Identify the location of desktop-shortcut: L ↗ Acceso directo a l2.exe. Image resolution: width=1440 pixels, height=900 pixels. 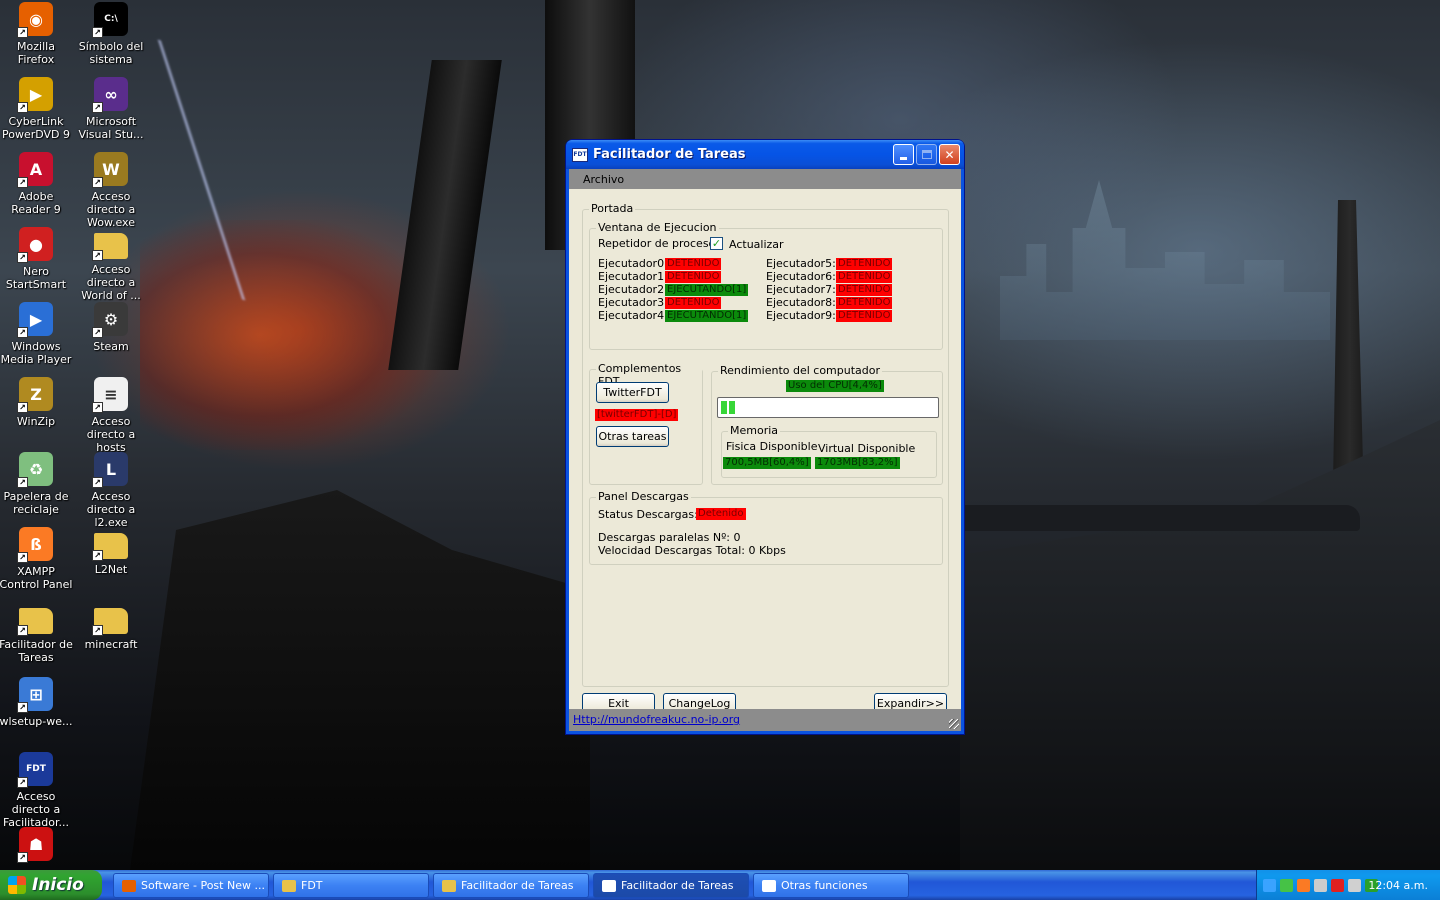
(111, 490).